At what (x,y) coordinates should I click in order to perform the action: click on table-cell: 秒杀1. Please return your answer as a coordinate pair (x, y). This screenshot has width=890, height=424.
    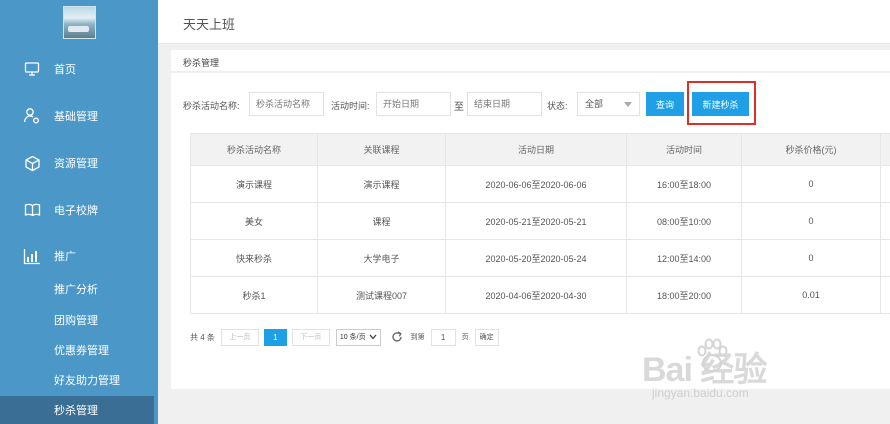
    Looking at the image, I should click on (254, 295).